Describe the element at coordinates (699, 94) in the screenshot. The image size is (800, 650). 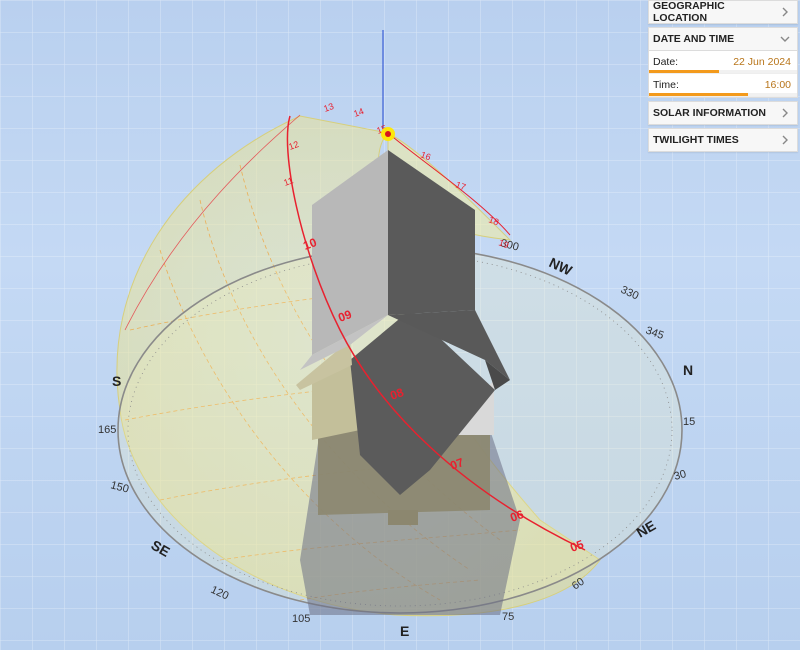
I see `time-slider-fill` at that location.